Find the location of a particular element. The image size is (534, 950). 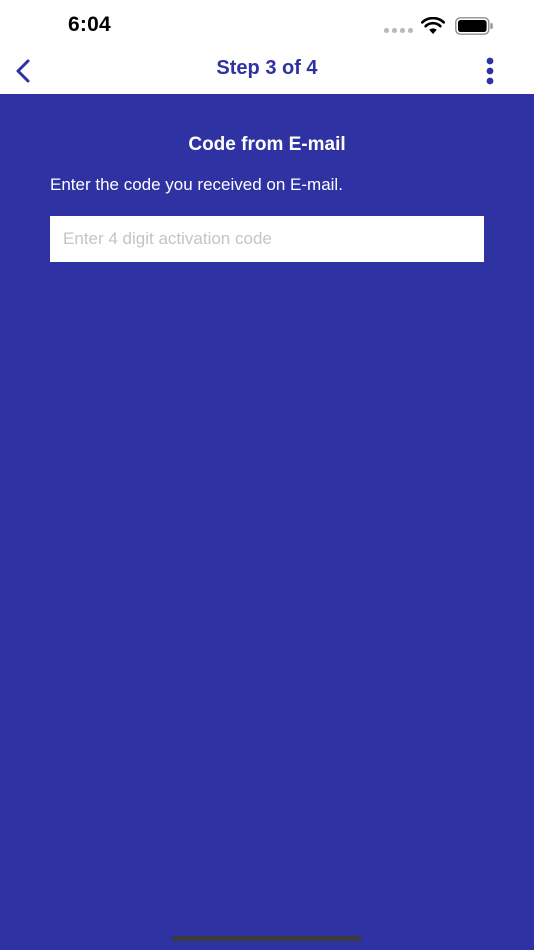

nav-title: Step 3 of 4 is located at coordinates (267, 68).